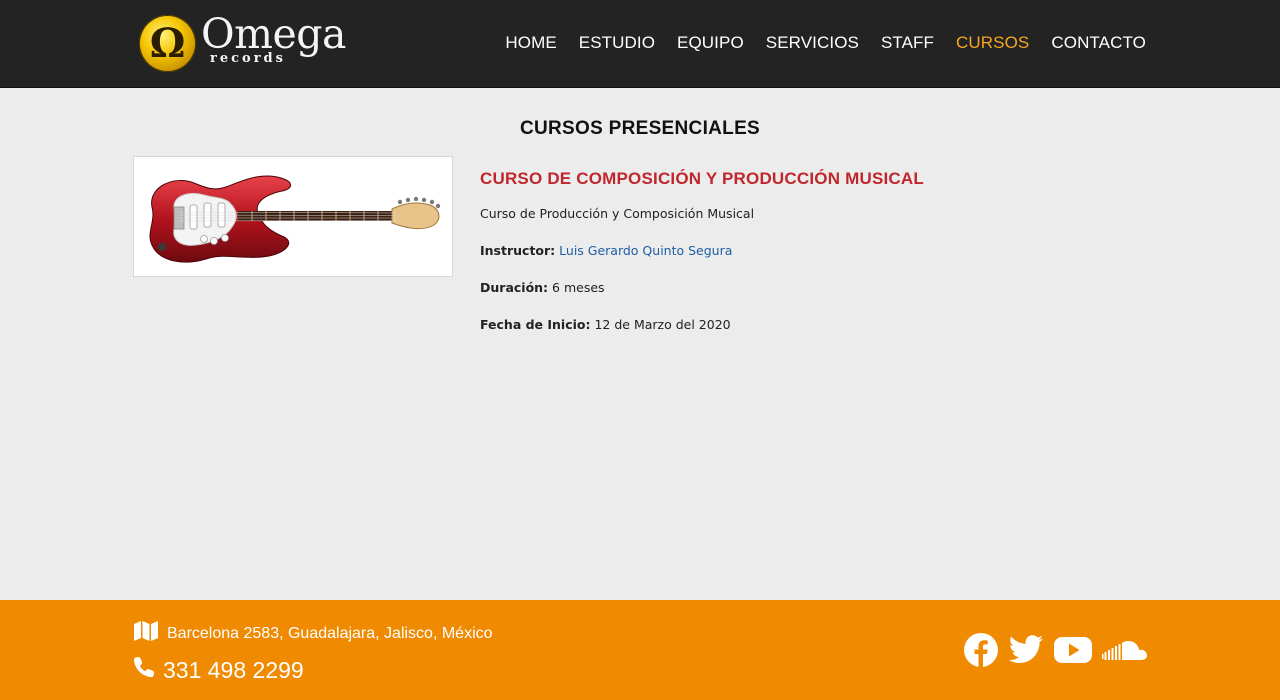 The width and height of the screenshot is (1280, 700). Describe the element at coordinates (1125, 650) in the screenshot. I see `soundcloud-icon` at that location.